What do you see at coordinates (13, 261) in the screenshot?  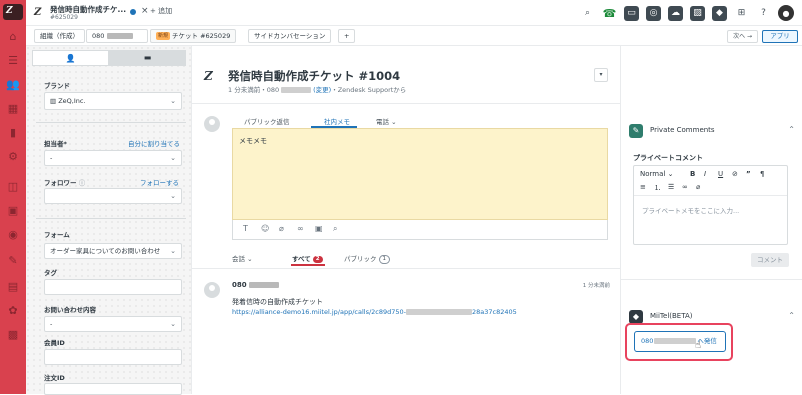 I see `app-icon-4: ✎` at bounding box center [13, 261].